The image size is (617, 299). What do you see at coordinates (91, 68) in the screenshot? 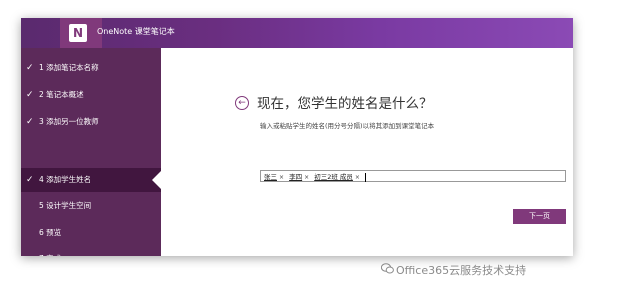
I see `step-1: ✓ 1 添加笔记本名称` at bounding box center [91, 68].